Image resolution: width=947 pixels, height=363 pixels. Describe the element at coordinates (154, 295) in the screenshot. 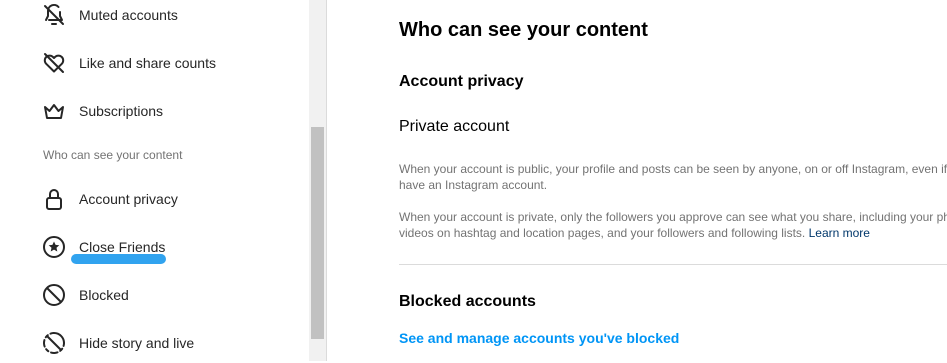

I see `sidebar-item-blocked: Blocked` at that location.